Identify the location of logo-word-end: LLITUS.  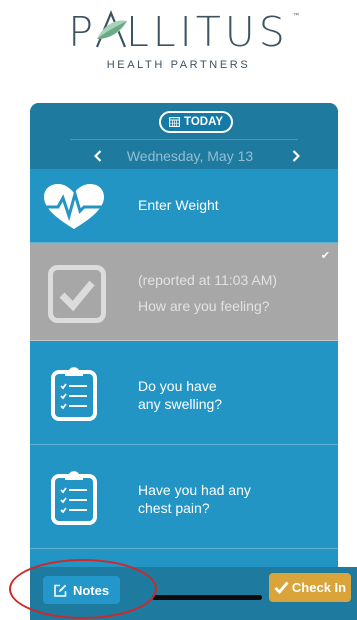
(207, 32).